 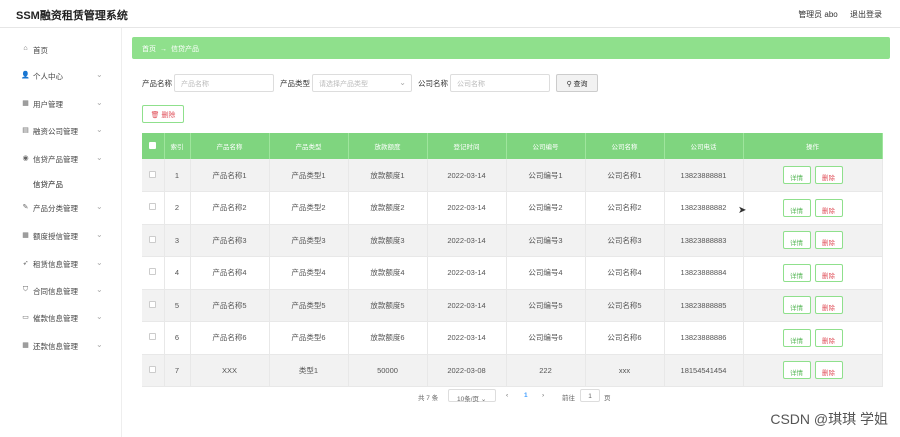 I want to click on table-cell: 18154541454, so click(x=704, y=370).